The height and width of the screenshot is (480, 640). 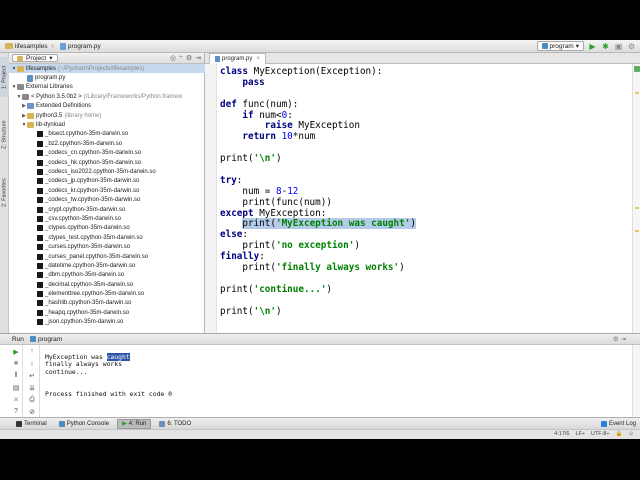 What do you see at coordinates (107, 275) in the screenshot?
I see `tree-item: _dbm.cpython-35m-darwin.so` at bounding box center [107, 275].